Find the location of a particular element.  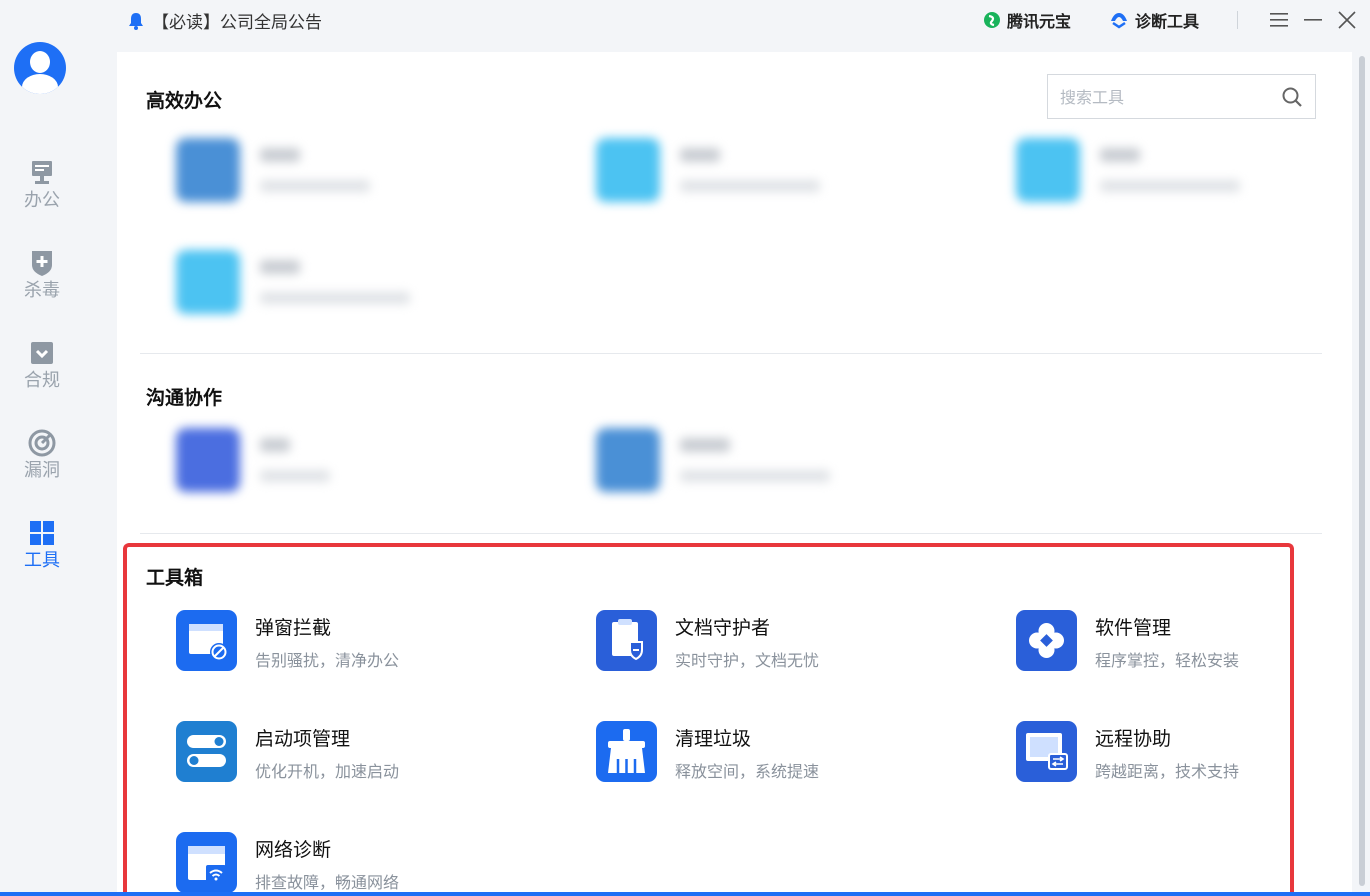

sidebar-item-label: 杀毒 is located at coordinates (42, 290).